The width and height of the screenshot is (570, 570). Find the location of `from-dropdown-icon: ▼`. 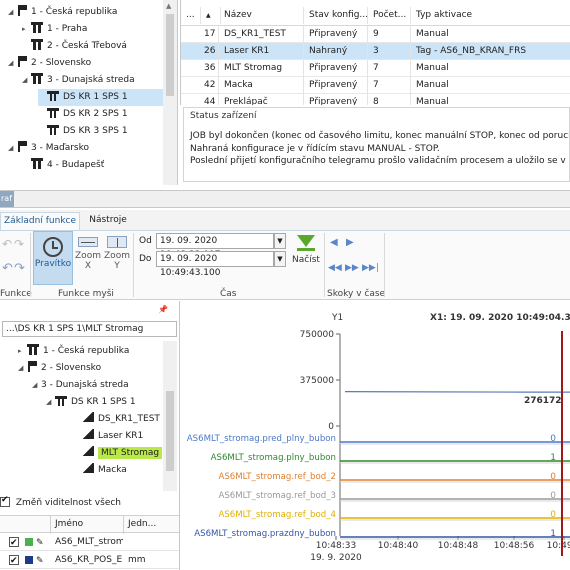

from-dropdown-icon: ▼ is located at coordinates (280, 241).